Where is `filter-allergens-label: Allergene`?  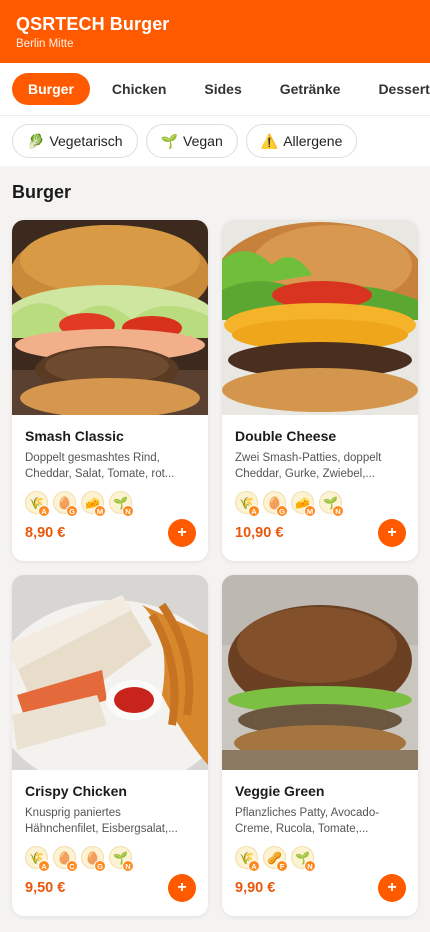
filter-allergens-label: Allergene is located at coordinates (313, 141).